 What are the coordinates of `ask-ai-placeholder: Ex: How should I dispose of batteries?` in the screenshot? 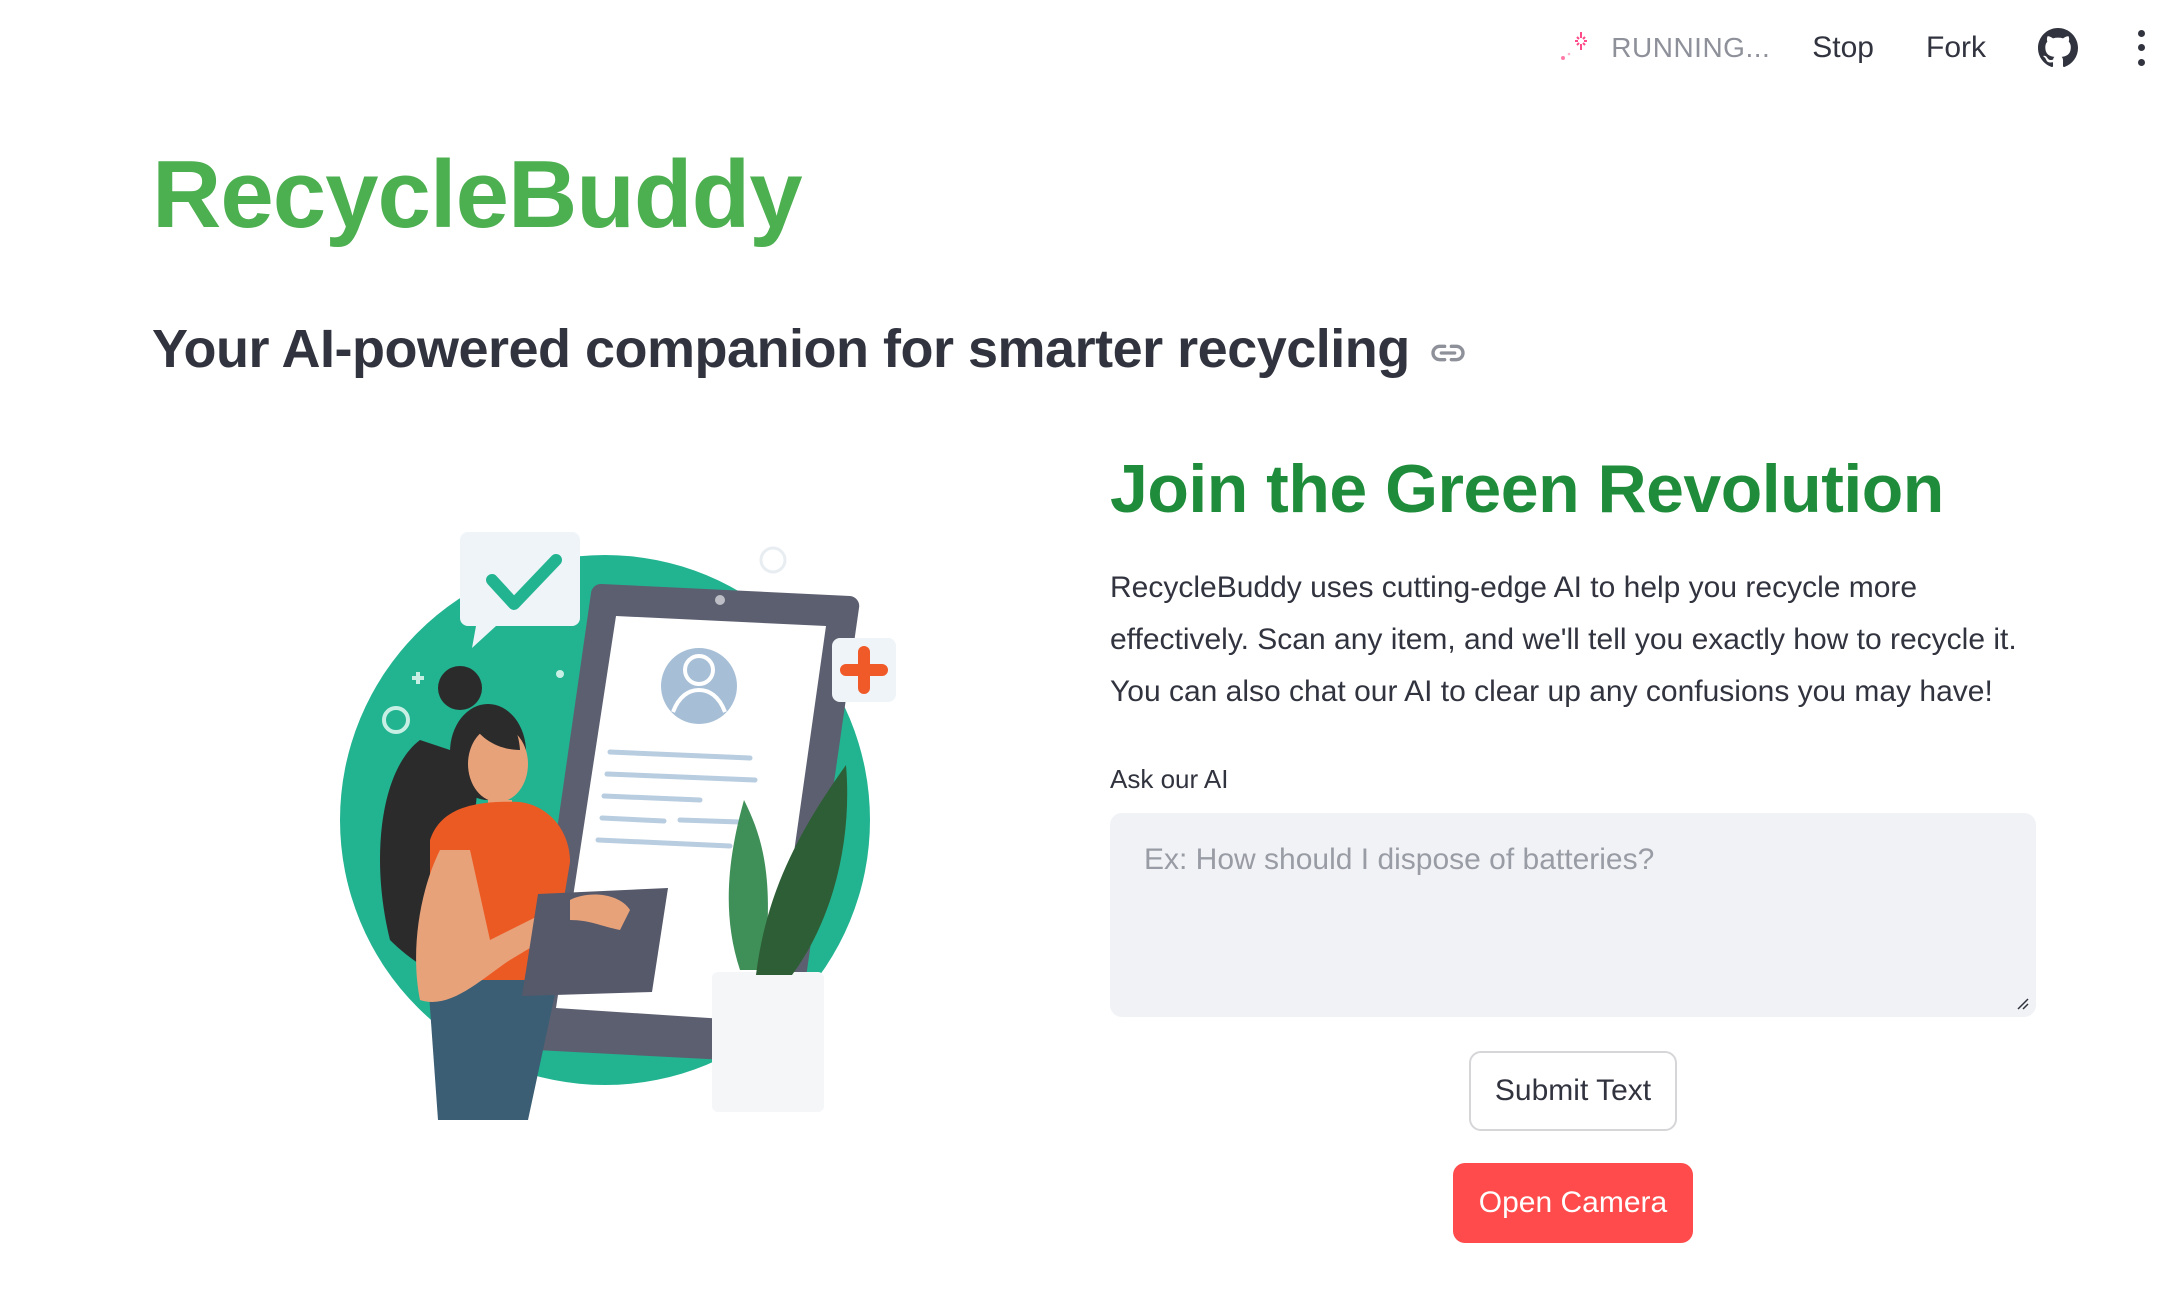 It's located at (1399, 859).